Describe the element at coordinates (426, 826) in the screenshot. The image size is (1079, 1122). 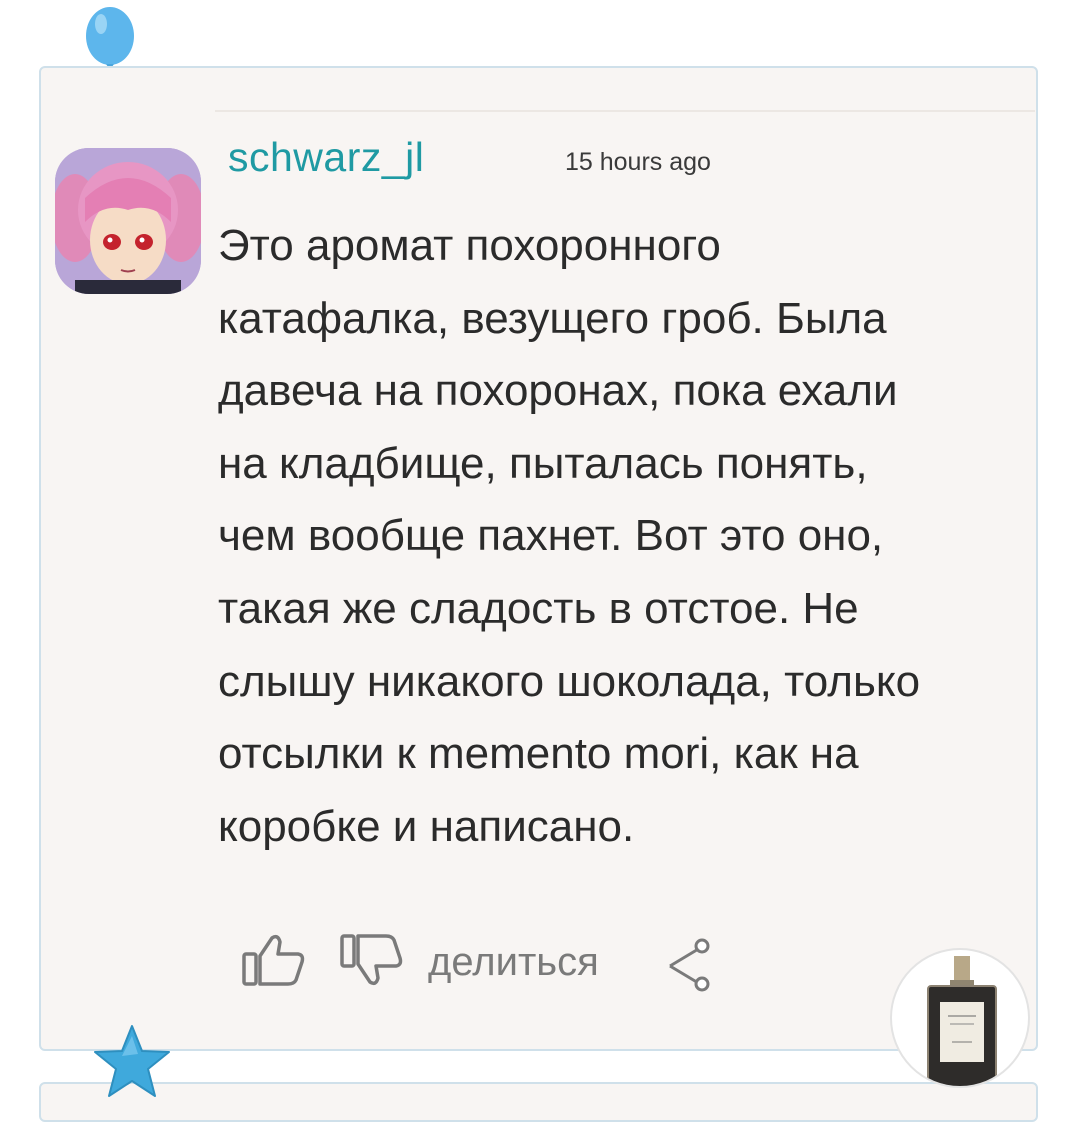
I see `comment-line: коробке и написано.` at that location.